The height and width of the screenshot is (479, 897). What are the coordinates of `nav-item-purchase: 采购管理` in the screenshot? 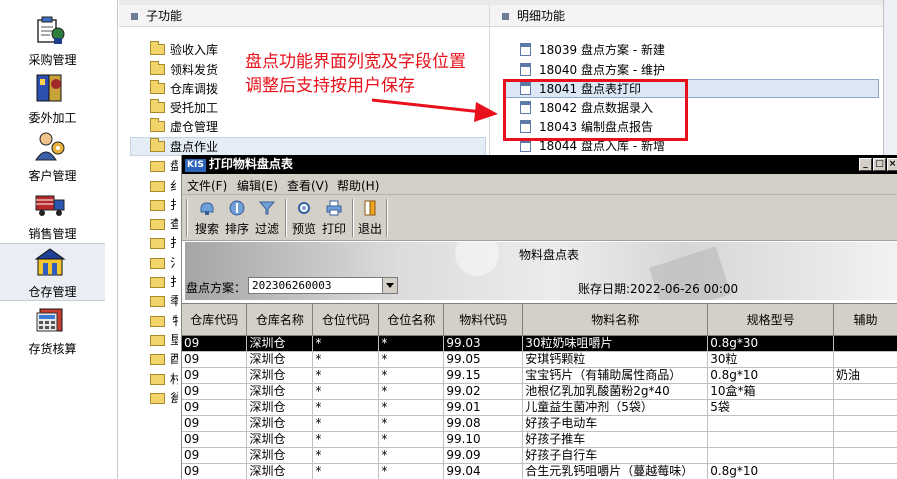 It's located at (52, 41).